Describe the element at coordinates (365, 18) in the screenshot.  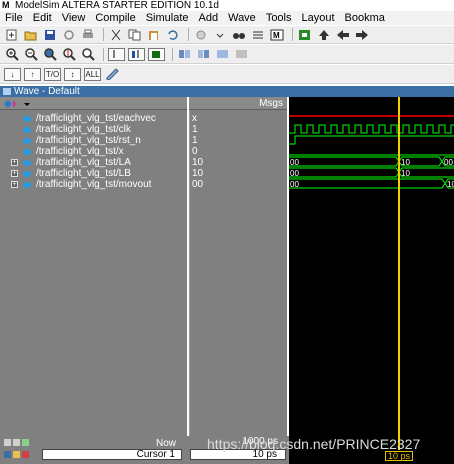
I see `menu-bookmarks: Bookma` at that location.